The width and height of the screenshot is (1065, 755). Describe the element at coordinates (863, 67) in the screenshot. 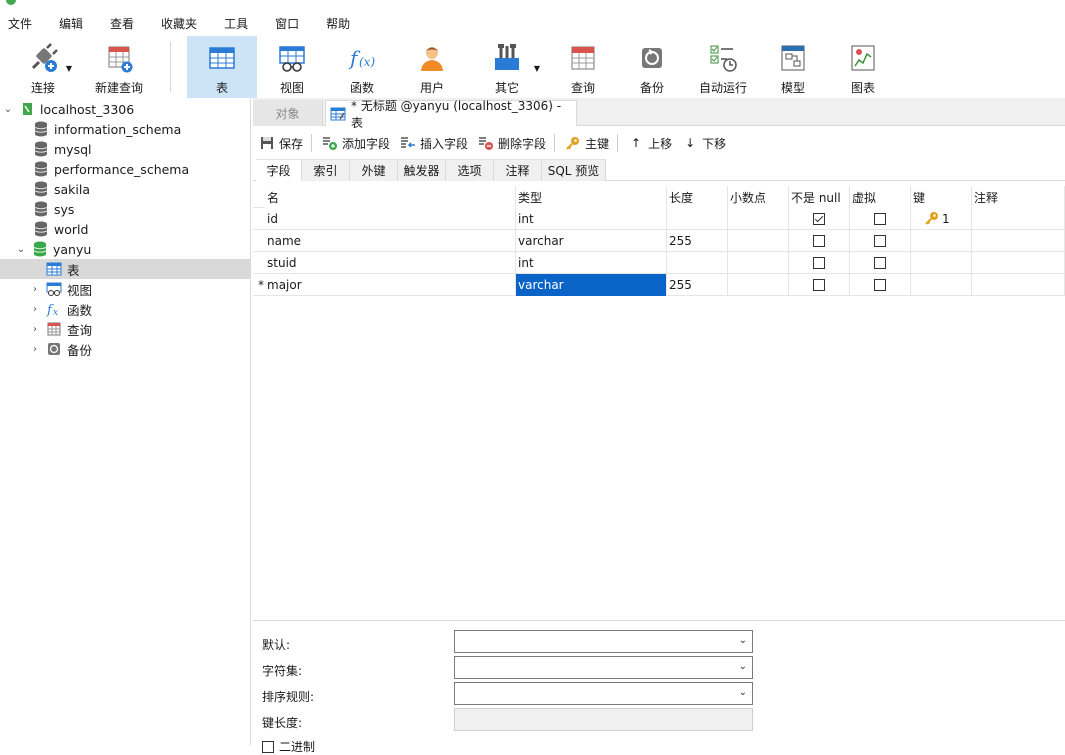

I see `chart-button: 图表` at that location.